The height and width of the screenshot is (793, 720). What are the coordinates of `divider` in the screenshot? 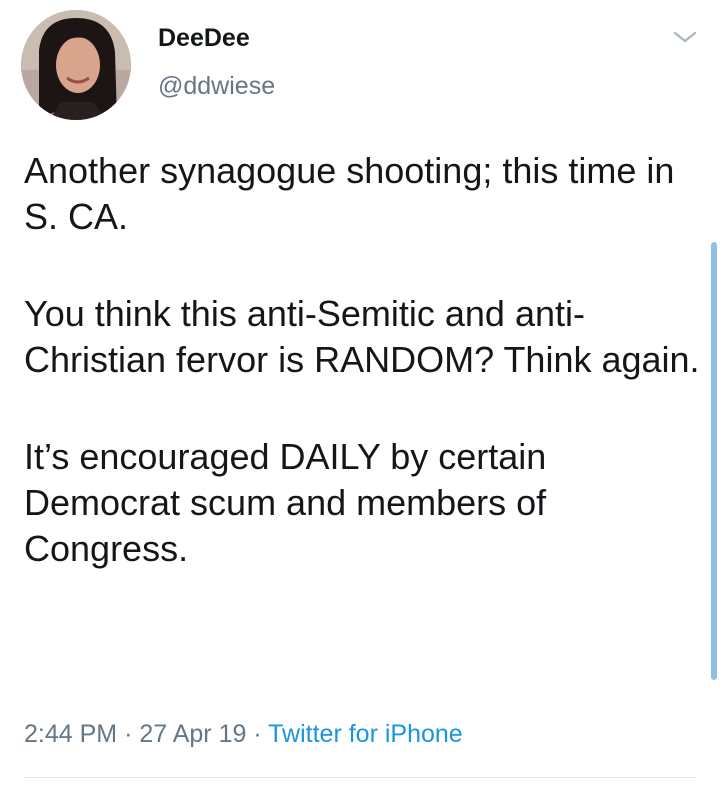 It's located at (360, 777).